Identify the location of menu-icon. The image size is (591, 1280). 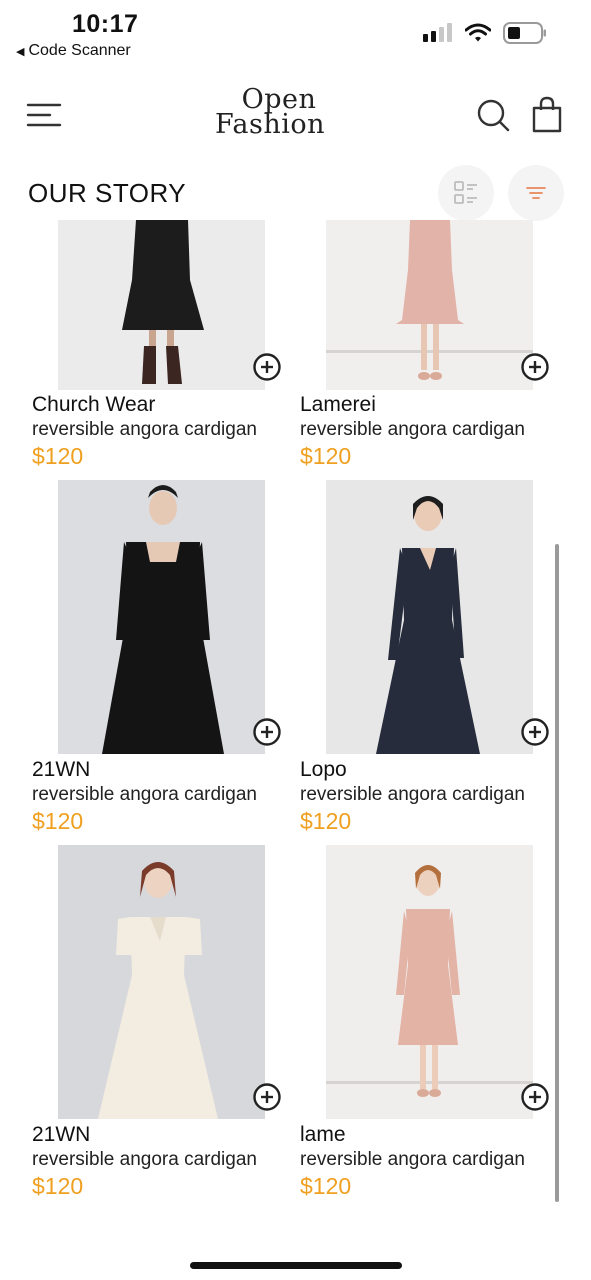
(44, 115).